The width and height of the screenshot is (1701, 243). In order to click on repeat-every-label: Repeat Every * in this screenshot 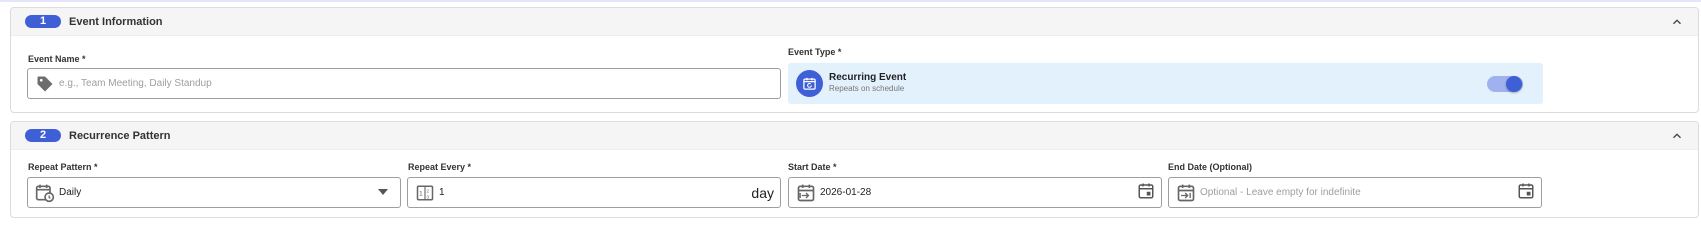, I will do `click(440, 167)`.